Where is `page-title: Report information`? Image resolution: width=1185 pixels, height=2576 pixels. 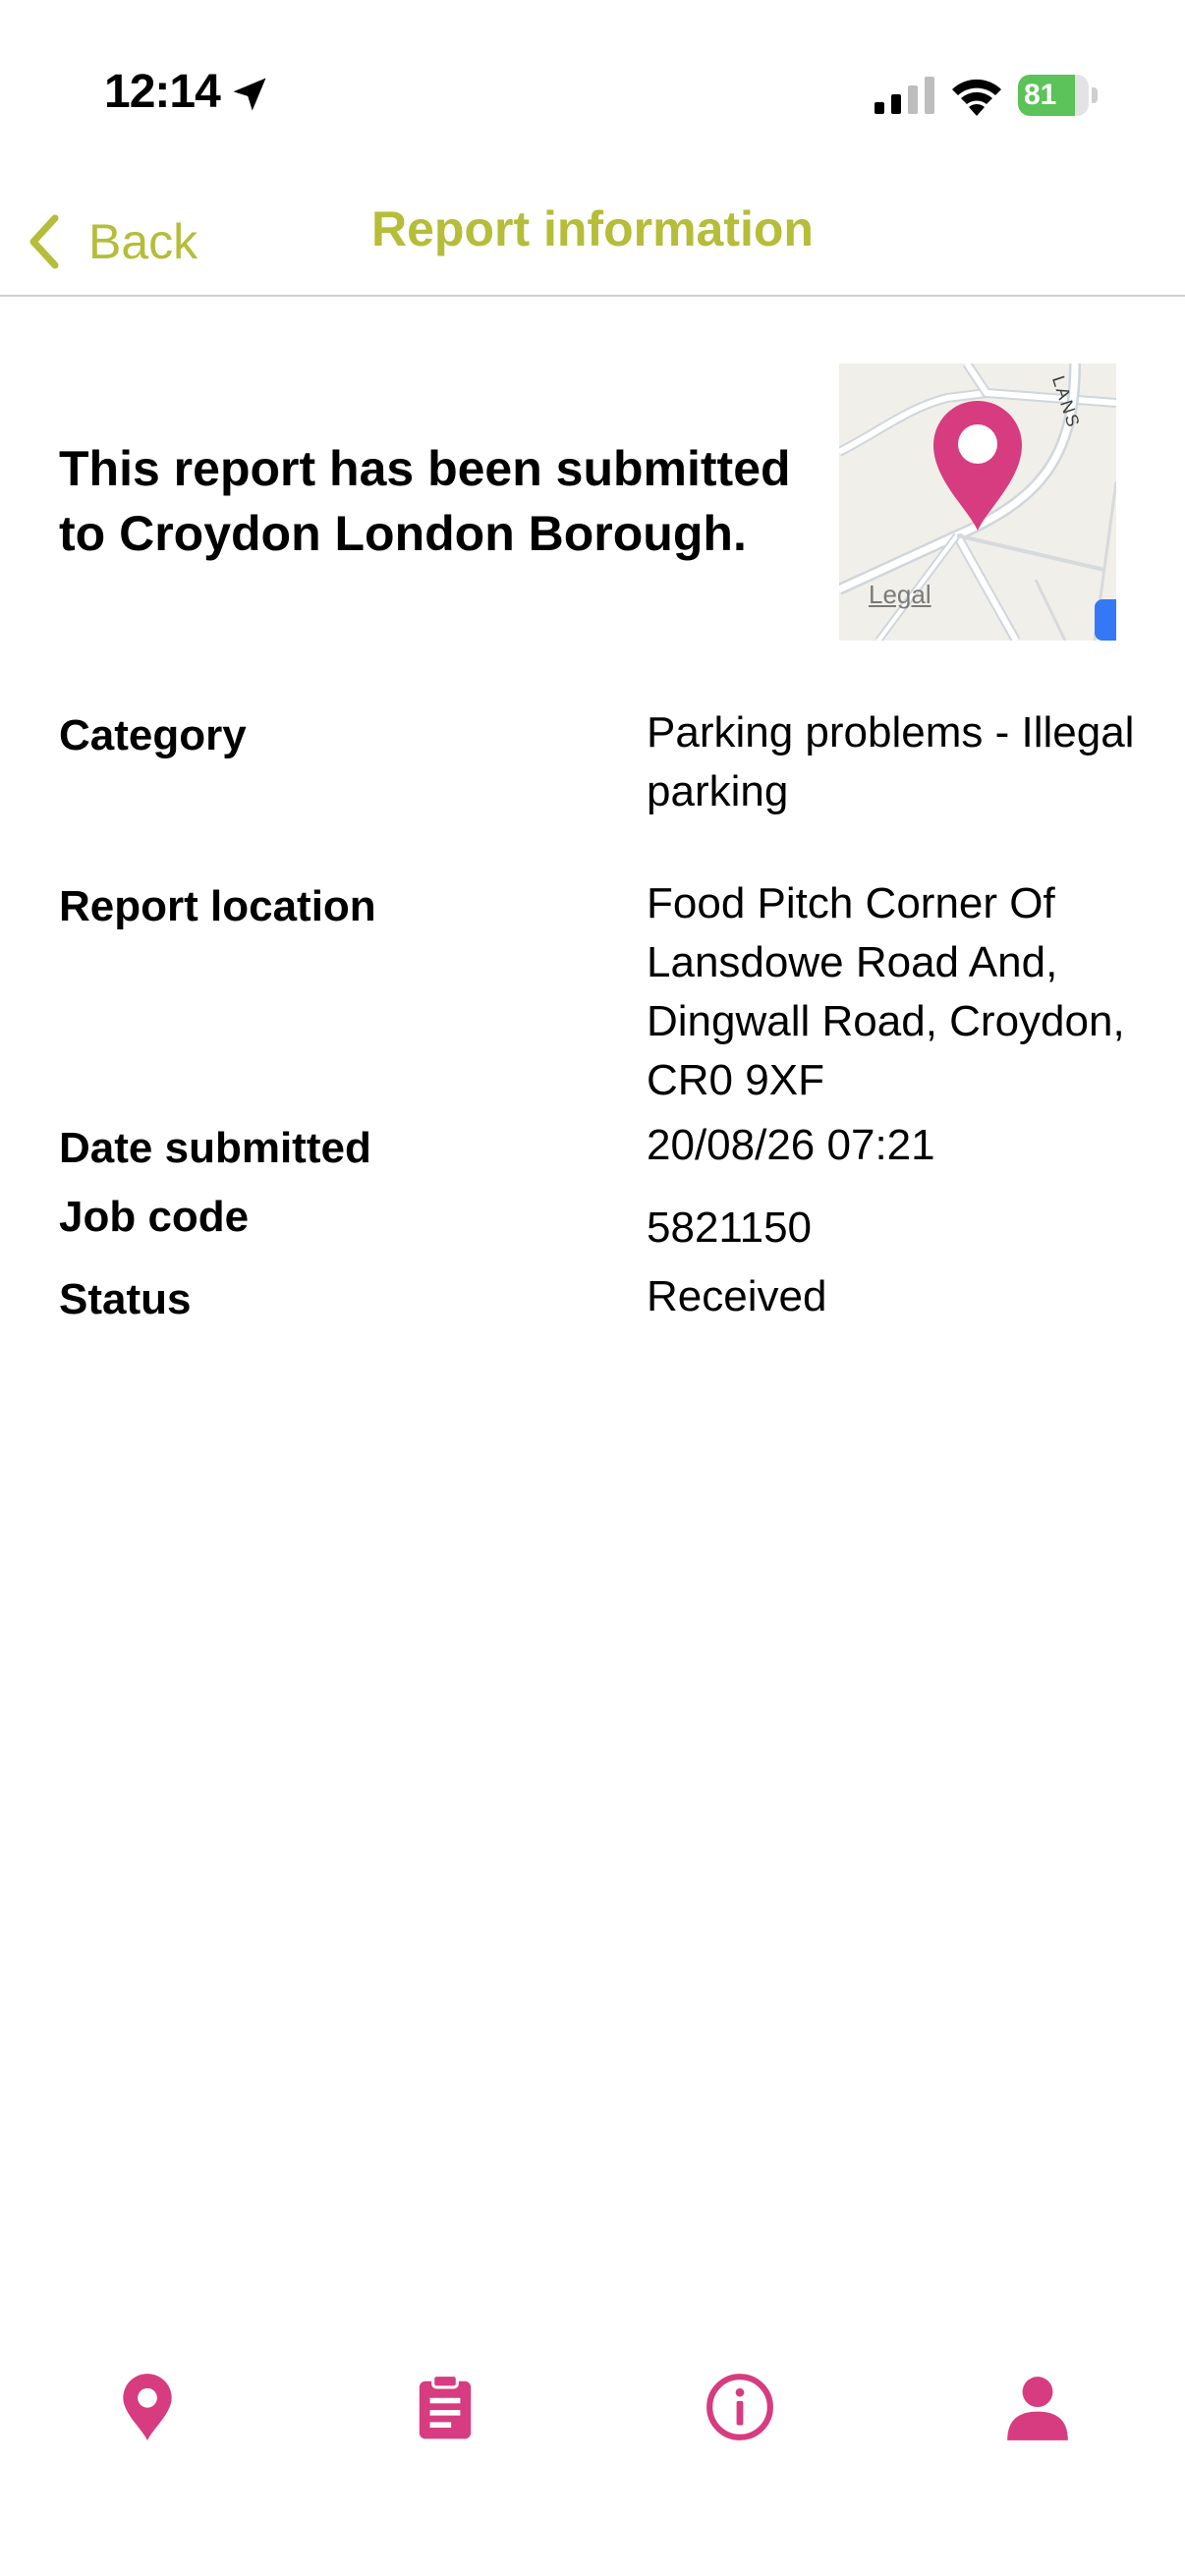 page-title: Report information is located at coordinates (592, 228).